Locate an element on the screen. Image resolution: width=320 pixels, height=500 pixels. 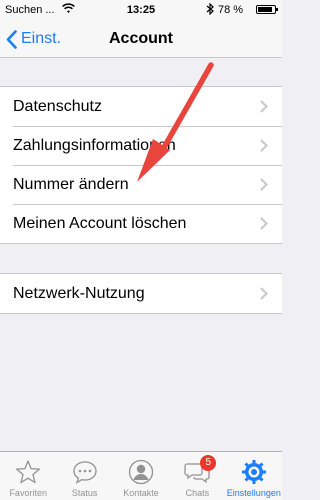
tab-label: Chats is located at coordinates (197, 493).